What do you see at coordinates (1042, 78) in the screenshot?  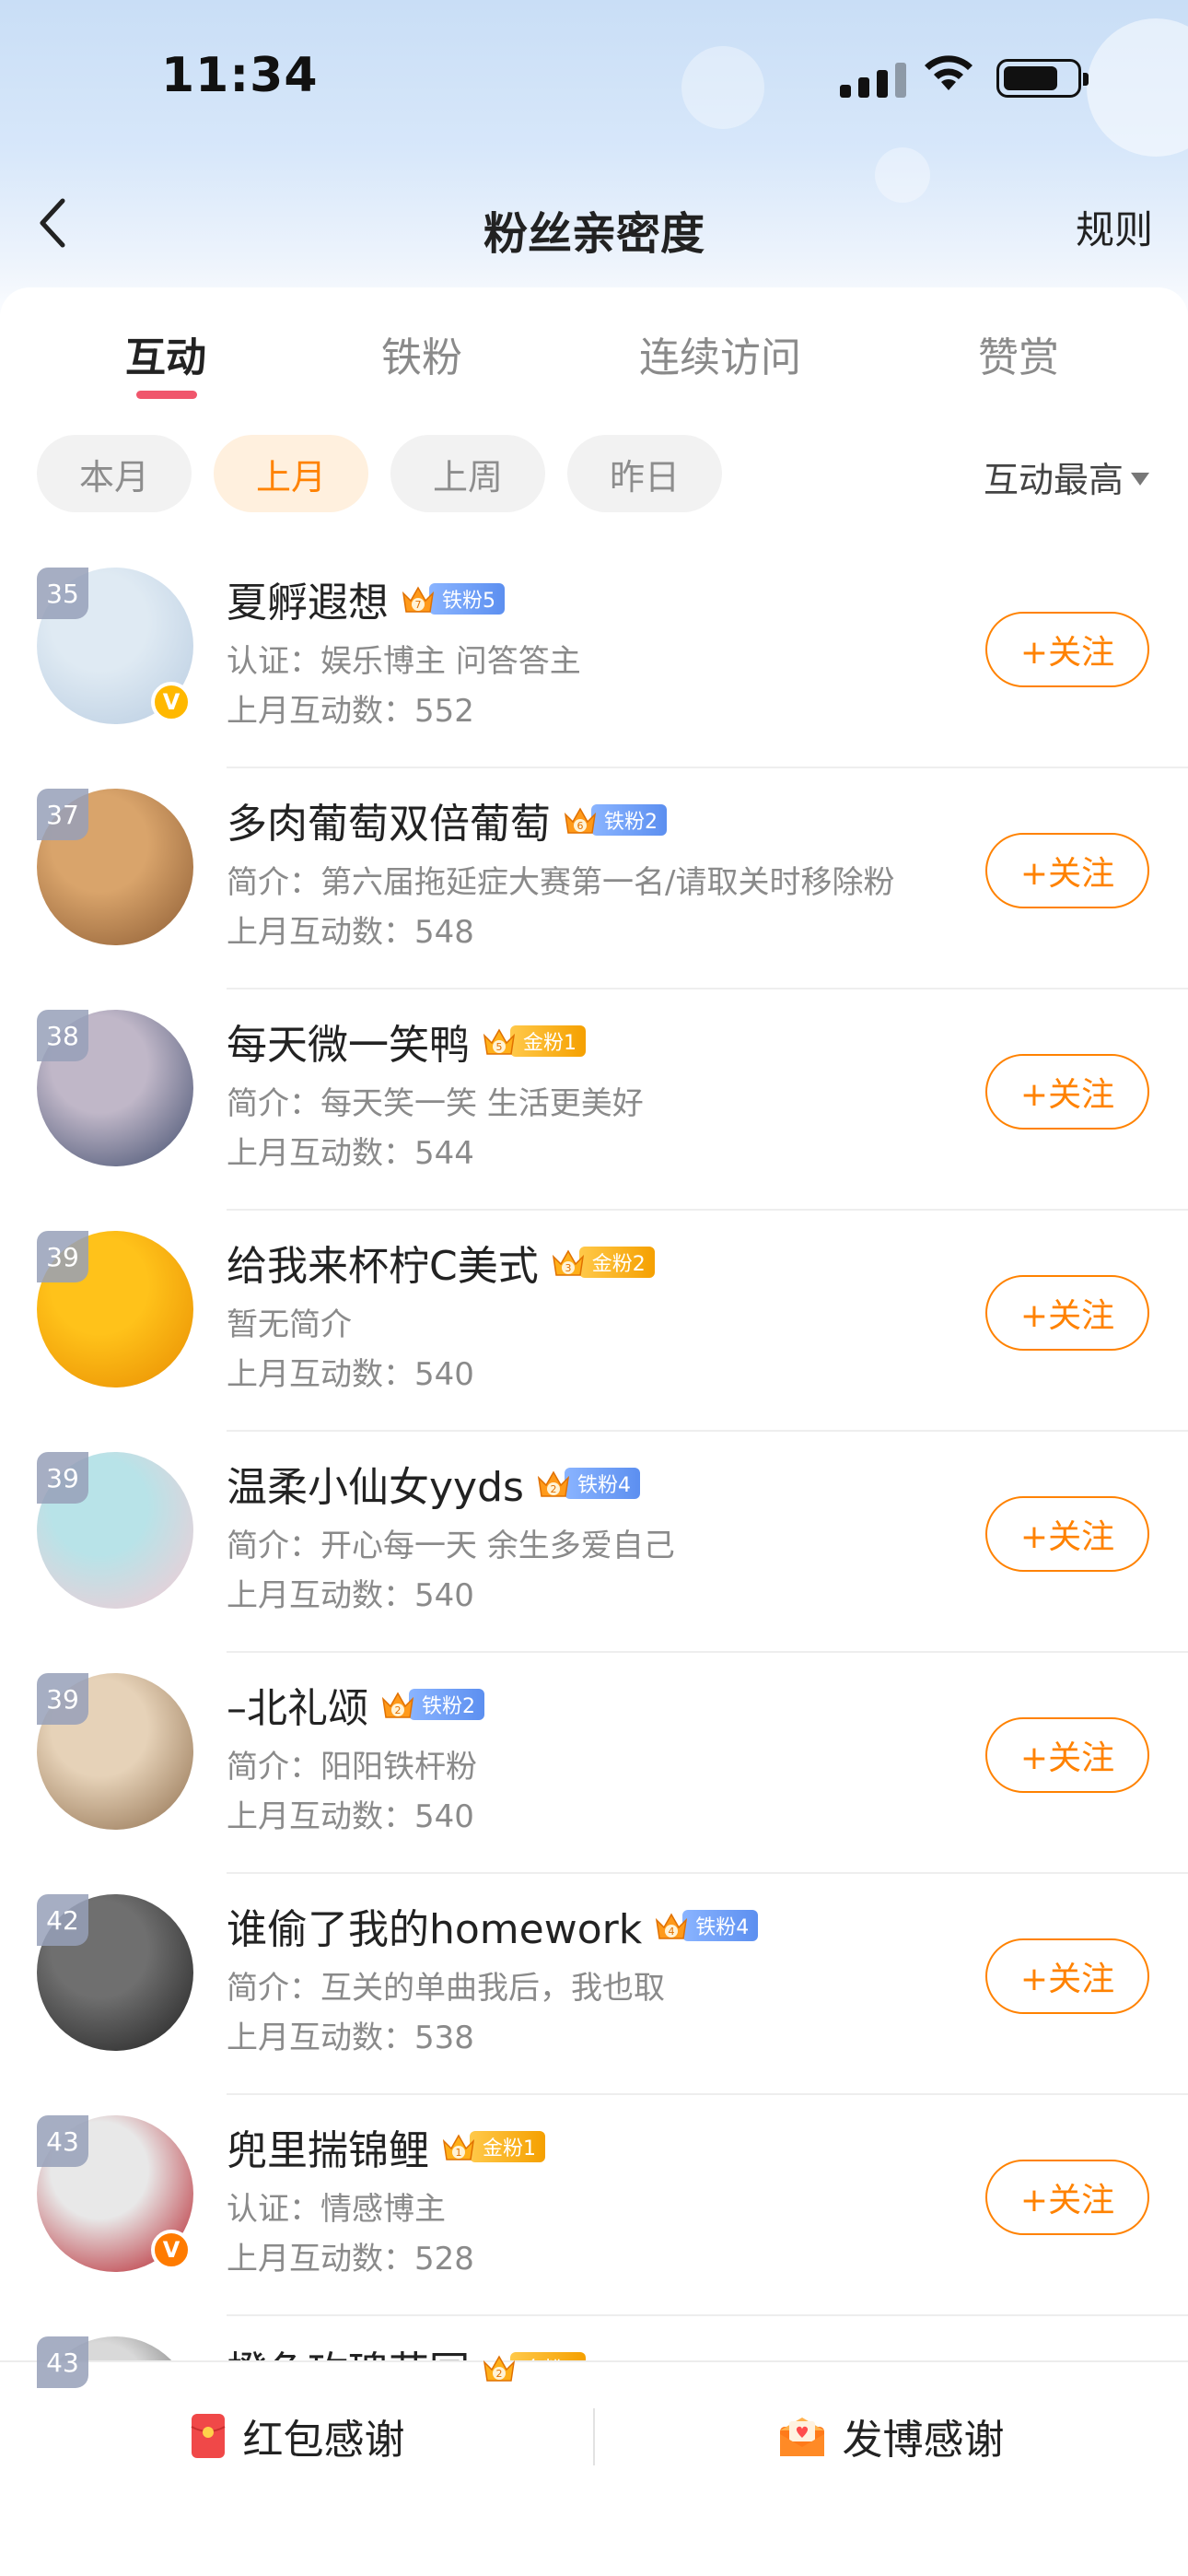 I see `battery-icon` at bounding box center [1042, 78].